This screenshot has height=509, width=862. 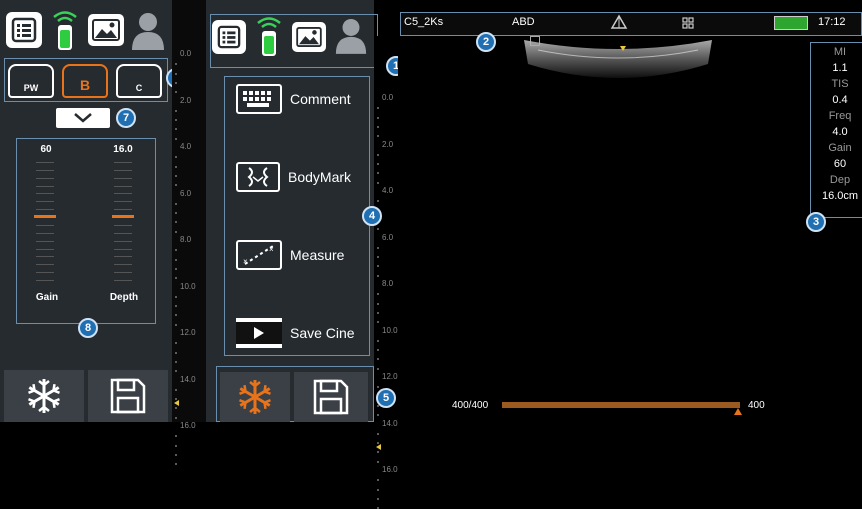 I want to click on freeze-button-active, so click(x=255, y=397).